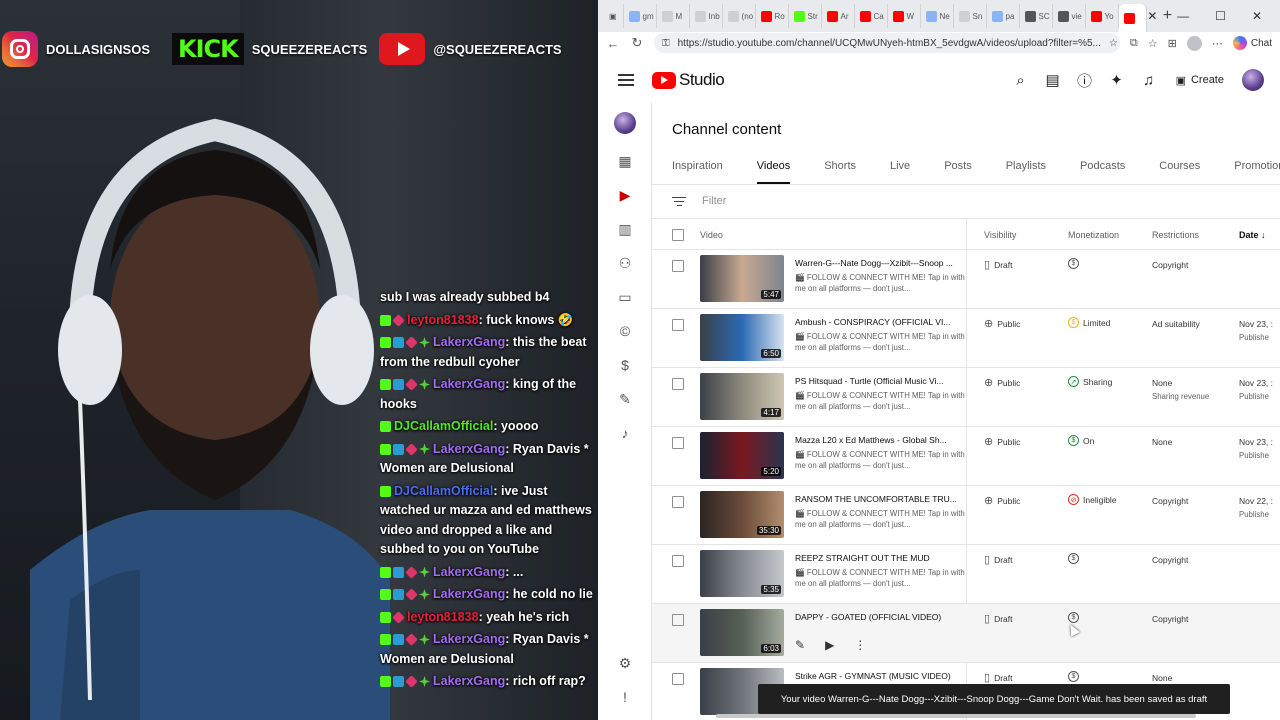 This screenshot has height=720, width=1280. I want to click on send-feedback-icon: !, so click(625, 697).